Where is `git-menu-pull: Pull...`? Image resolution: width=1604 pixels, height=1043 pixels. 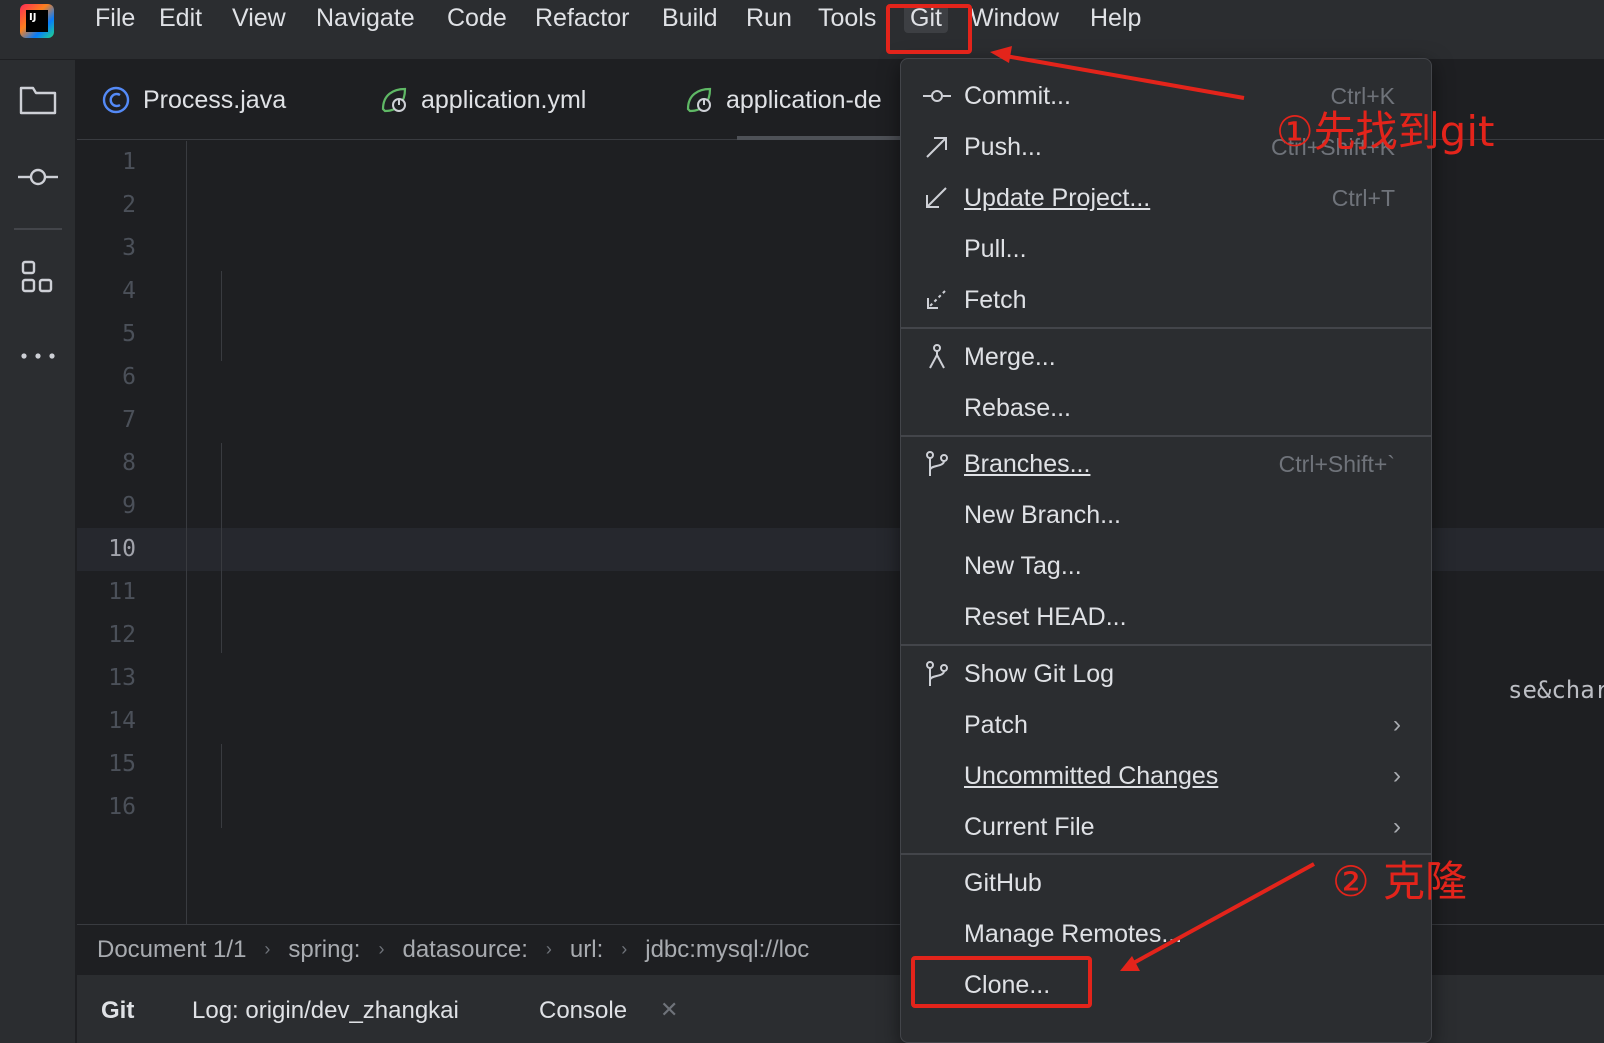
git-menu-pull: Pull... is located at coordinates (1166, 249).